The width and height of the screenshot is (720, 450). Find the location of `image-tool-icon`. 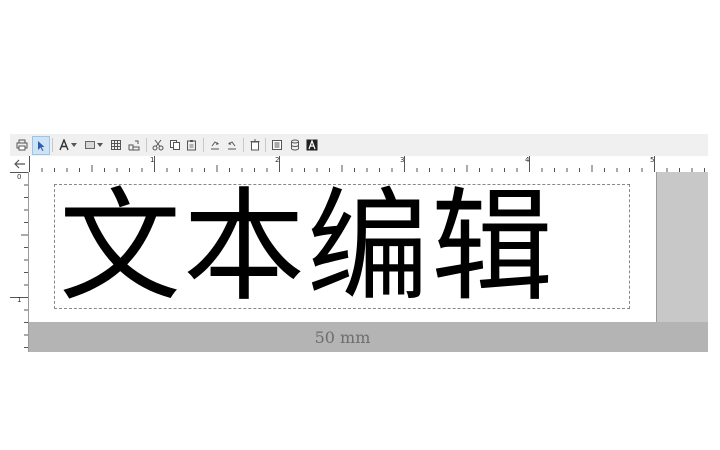

image-tool-icon is located at coordinates (134, 145).